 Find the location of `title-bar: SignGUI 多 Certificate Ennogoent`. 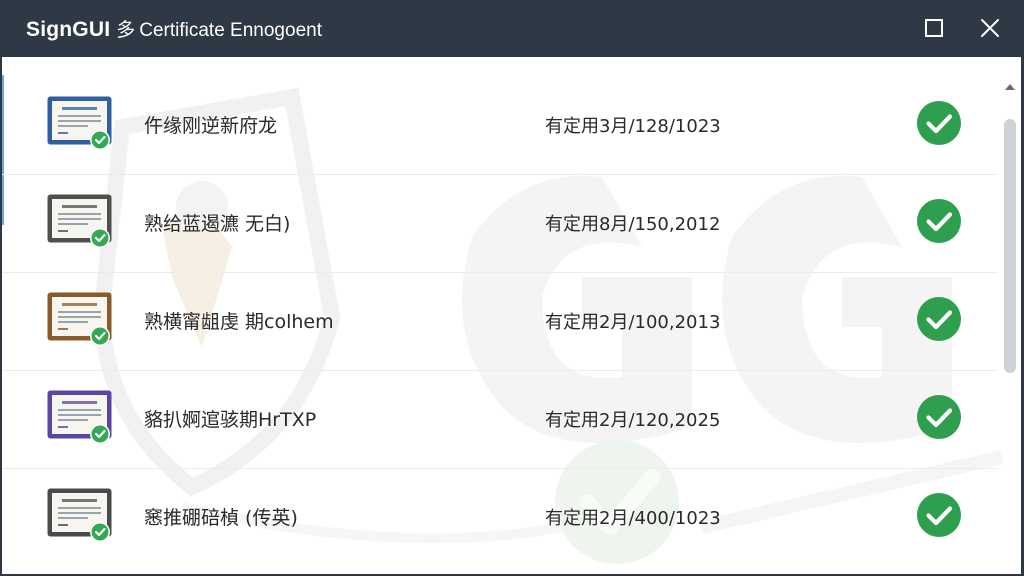

title-bar: SignGUI 多 Certificate Ennogoent is located at coordinates (512, 28).